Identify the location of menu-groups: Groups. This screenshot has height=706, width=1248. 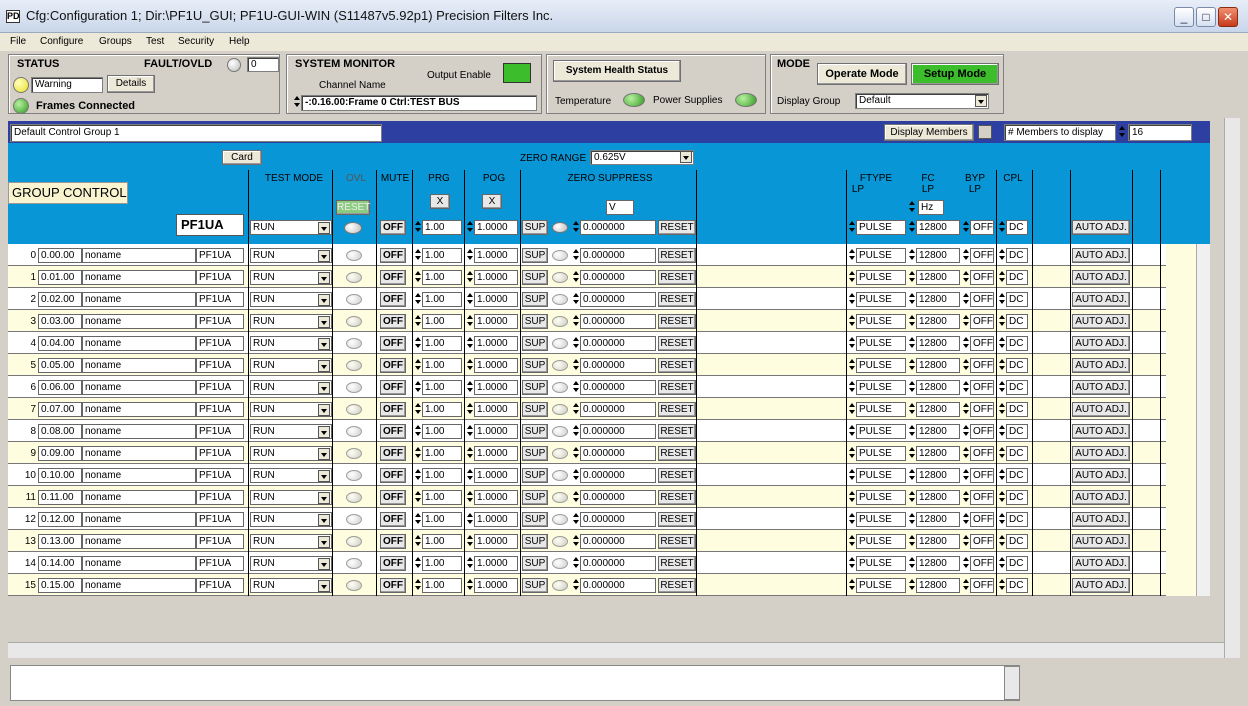
(115, 41).